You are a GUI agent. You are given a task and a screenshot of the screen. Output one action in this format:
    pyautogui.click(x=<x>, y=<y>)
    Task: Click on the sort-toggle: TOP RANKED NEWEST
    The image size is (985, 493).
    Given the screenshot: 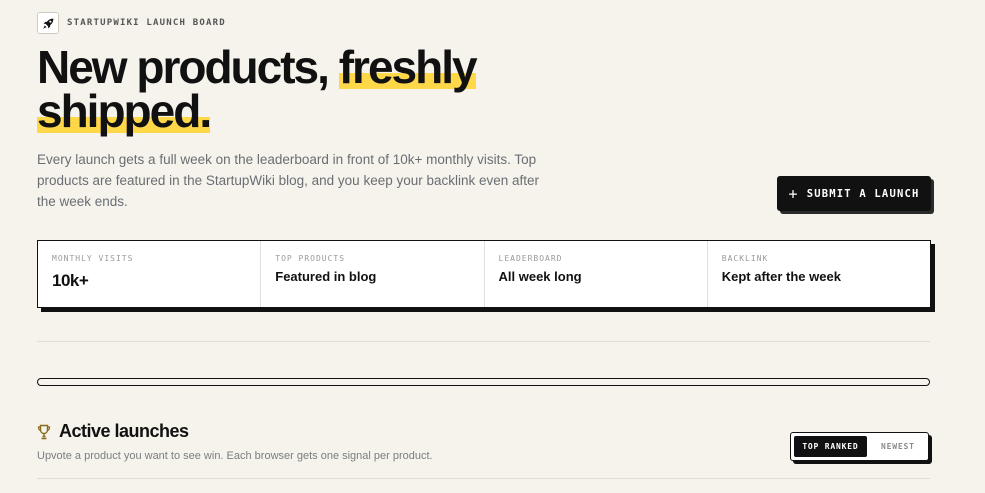 What is the action you would take?
    pyautogui.click(x=859, y=446)
    